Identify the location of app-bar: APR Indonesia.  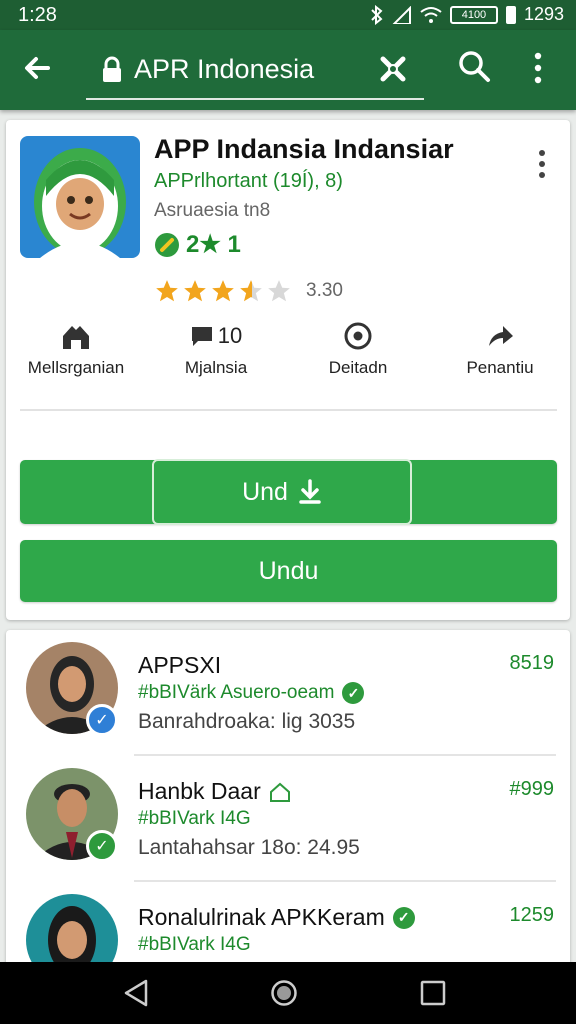
(288, 70).